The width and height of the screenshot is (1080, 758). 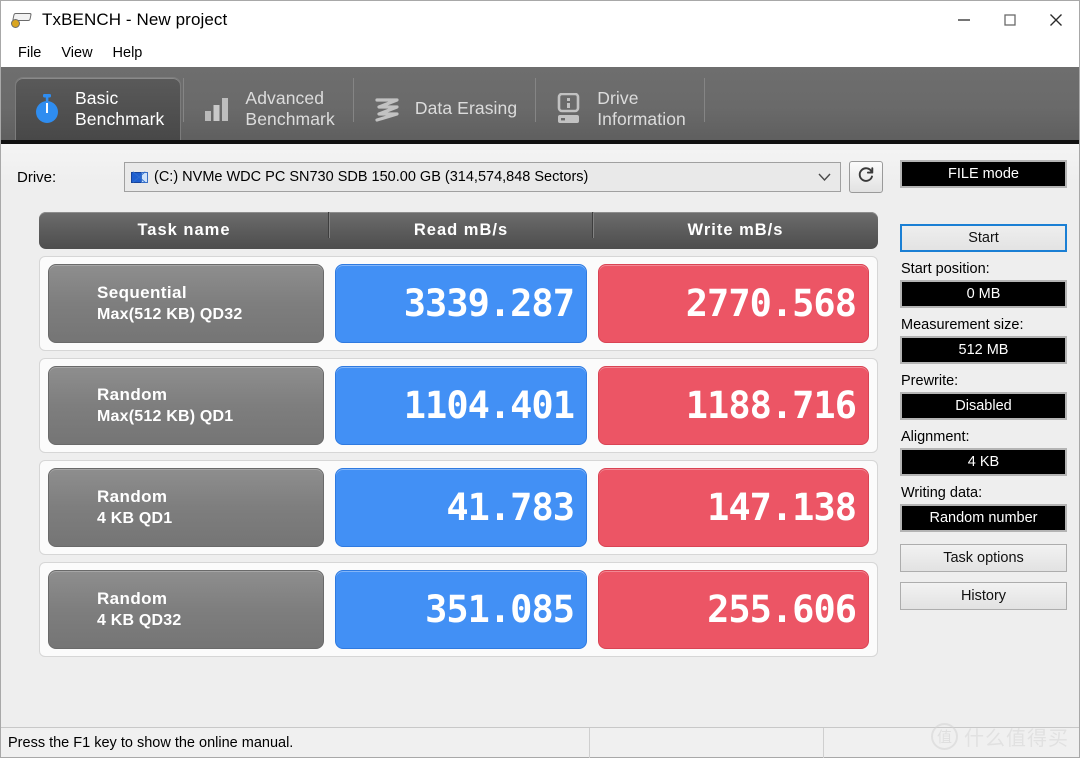 What do you see at coordinates (641, 108) in the screenshot?
I see `tab-drive-information-label: Drive Information` at bounding box center [641, 108].